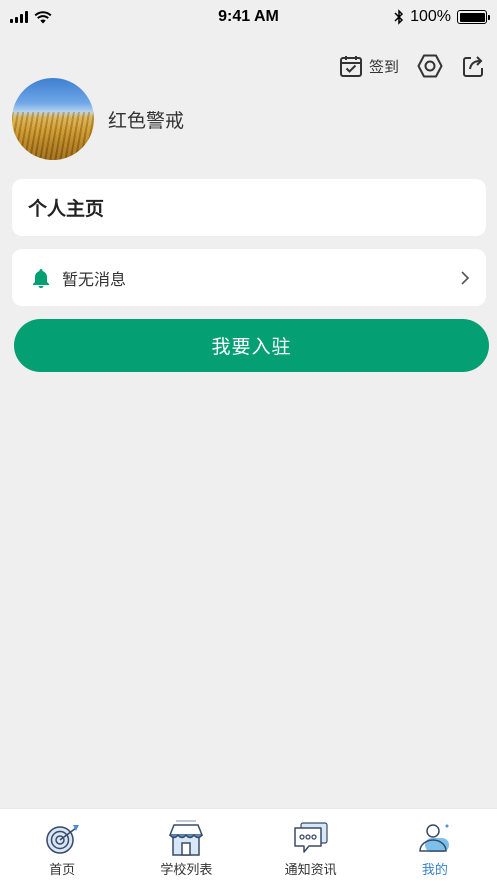 The height and width of the screenshot is (883, 497). I want to click on chat-icon, so click(311, 838).